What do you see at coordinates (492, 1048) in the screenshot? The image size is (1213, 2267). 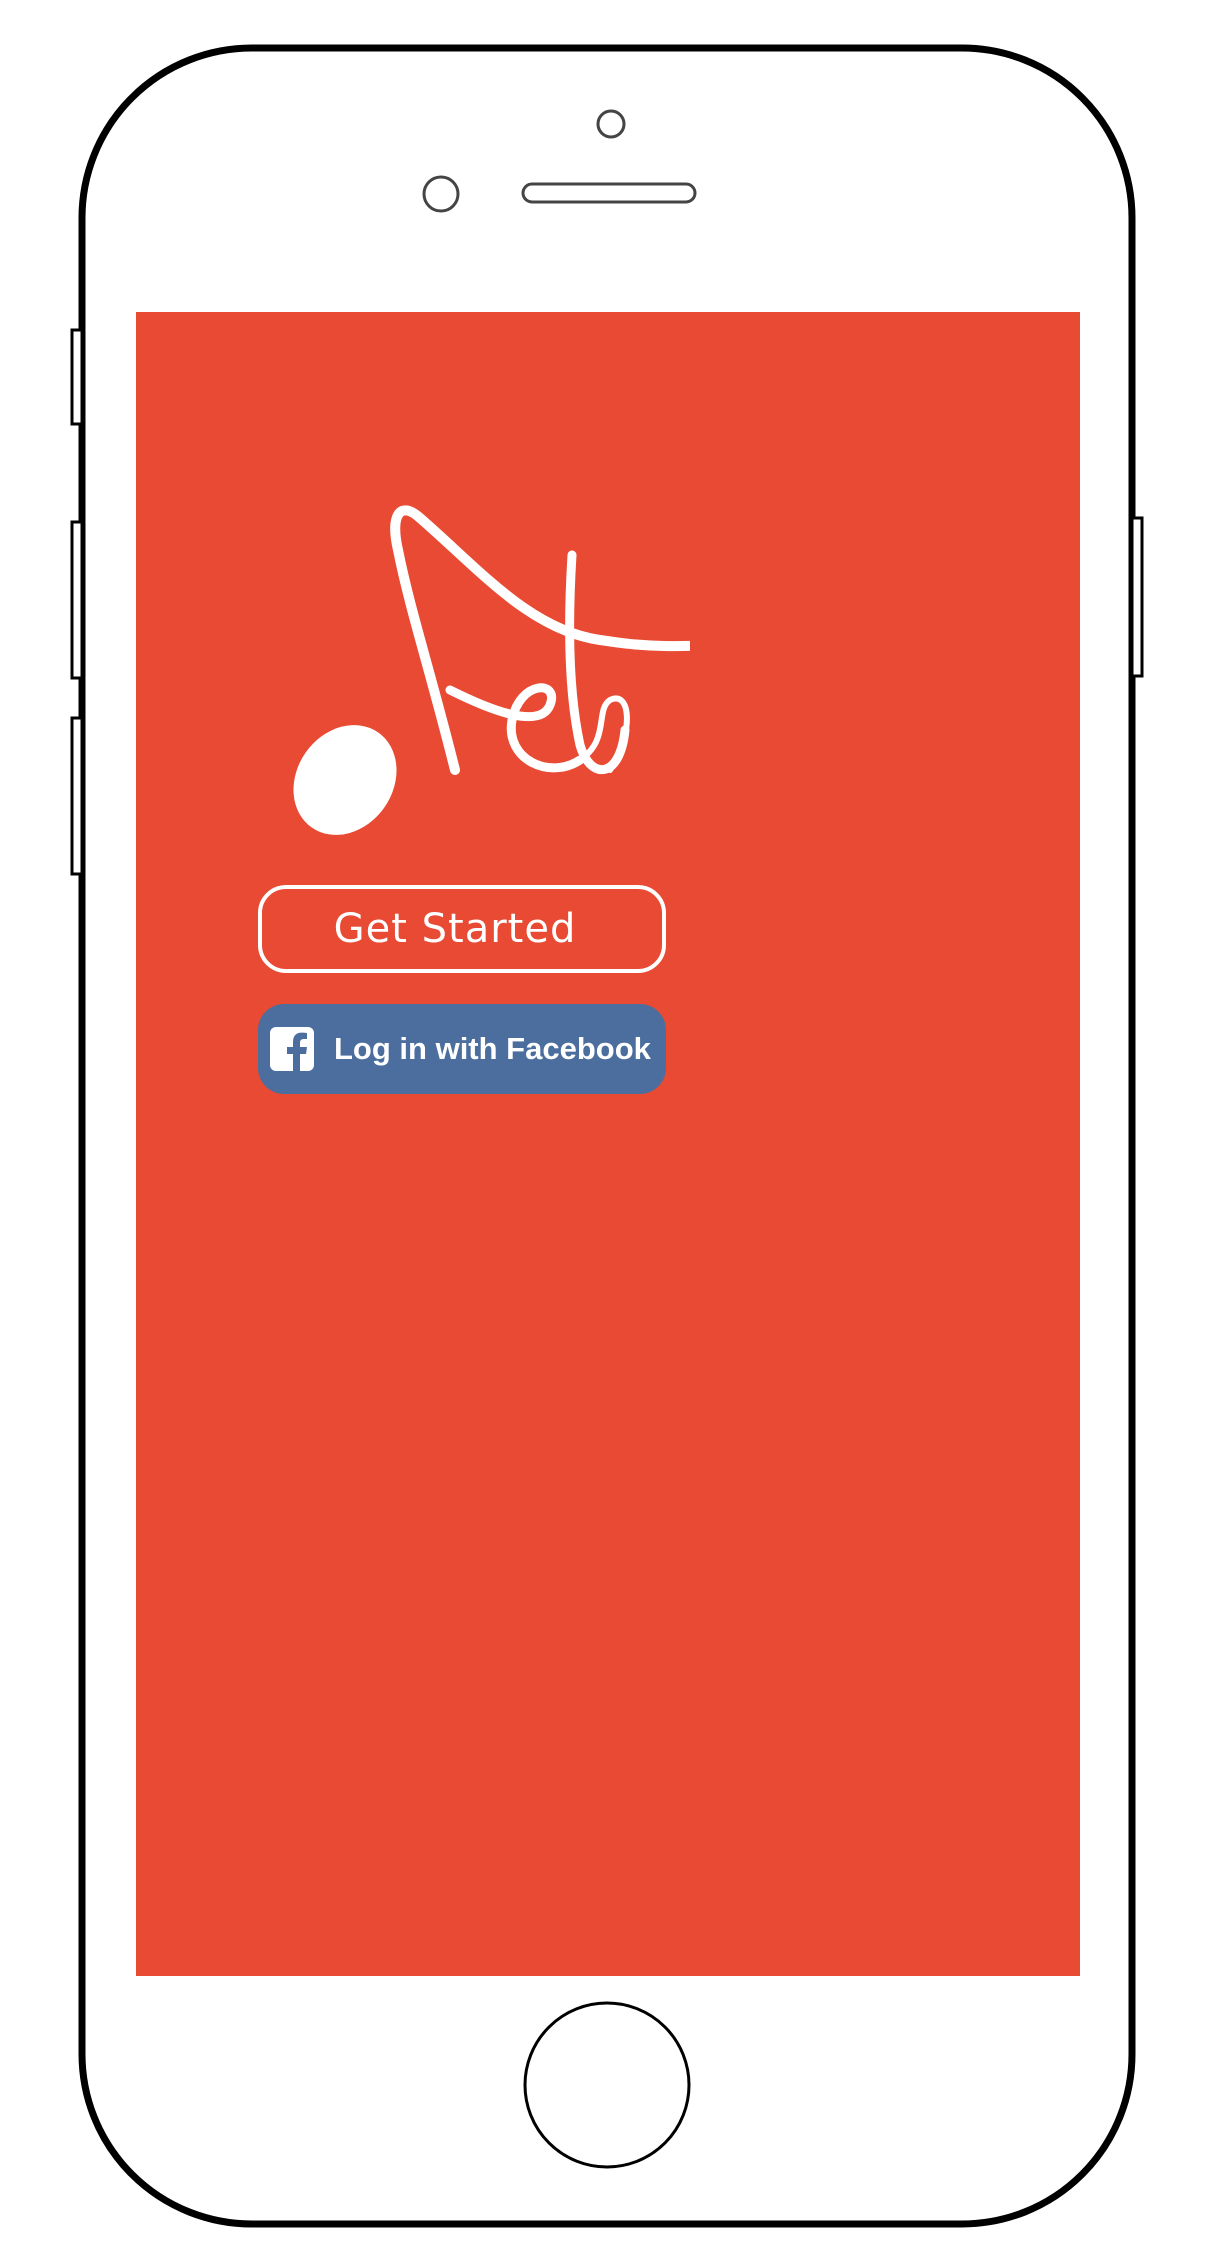 I see `facebook-login-label: Log in with Facebook` at bounding box center [492, 1048].